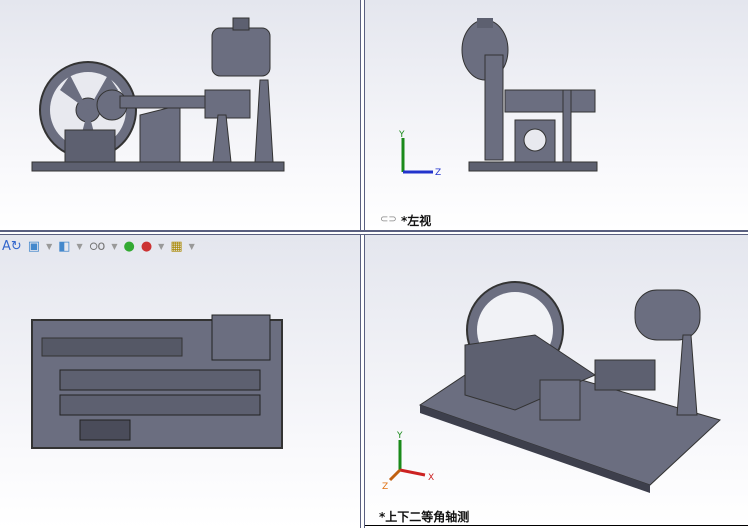 The width and height of the screenshot is (748, 529). I want to click on engine-model-front, so click(158, 94).